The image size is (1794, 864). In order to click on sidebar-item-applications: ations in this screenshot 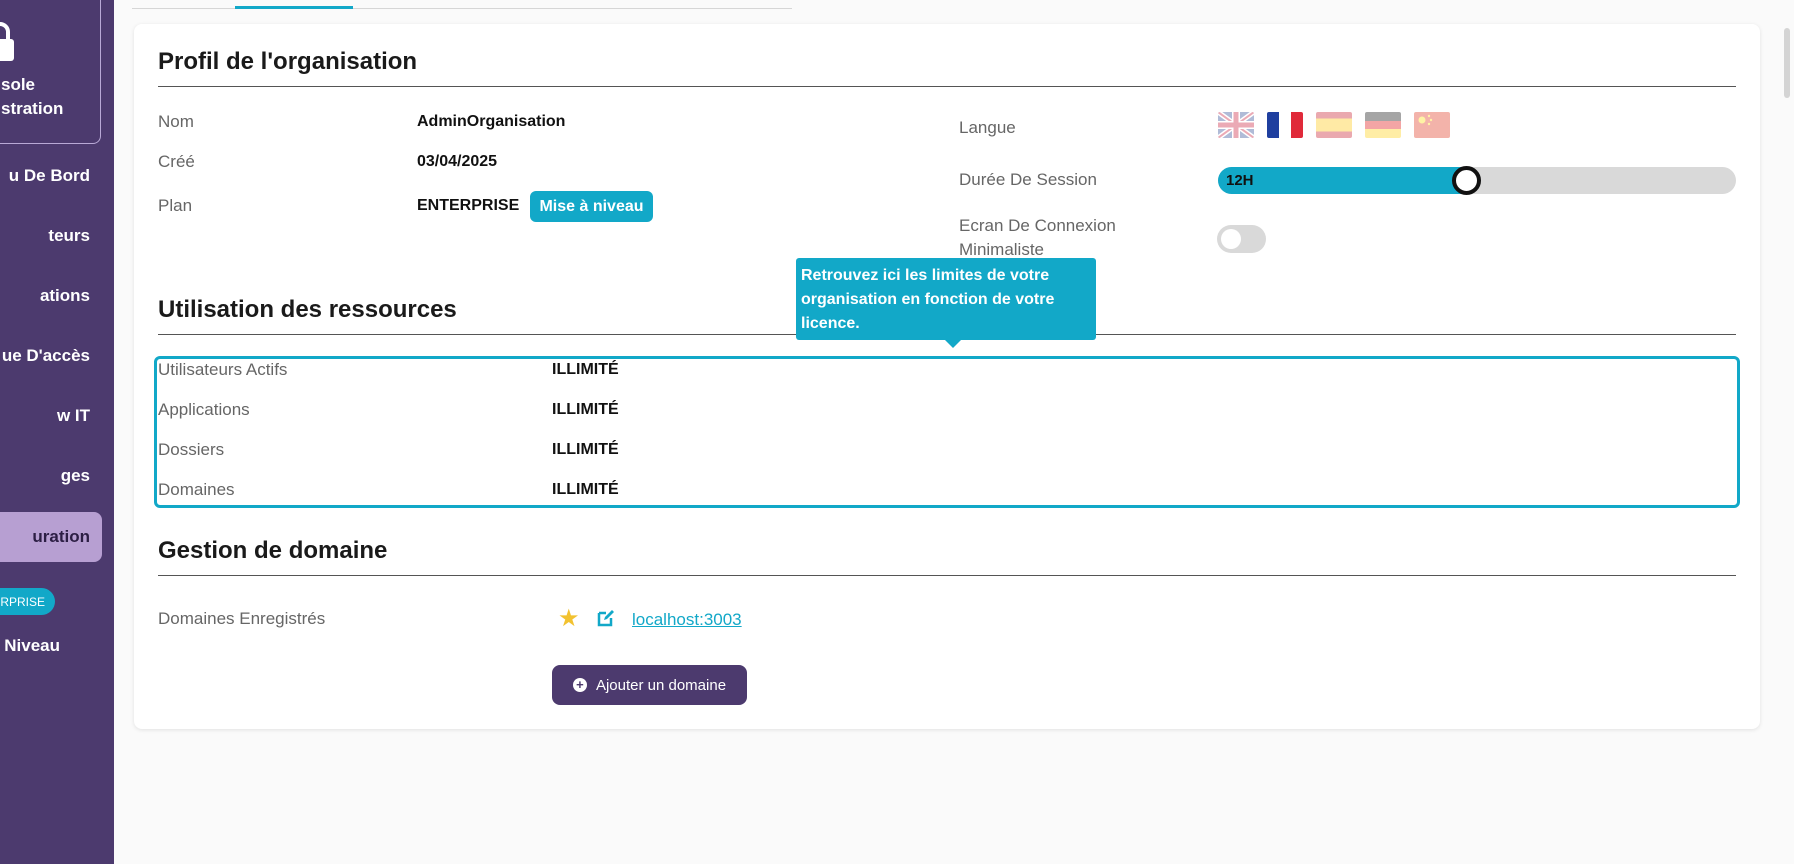, I will do `click(51, 296)`.